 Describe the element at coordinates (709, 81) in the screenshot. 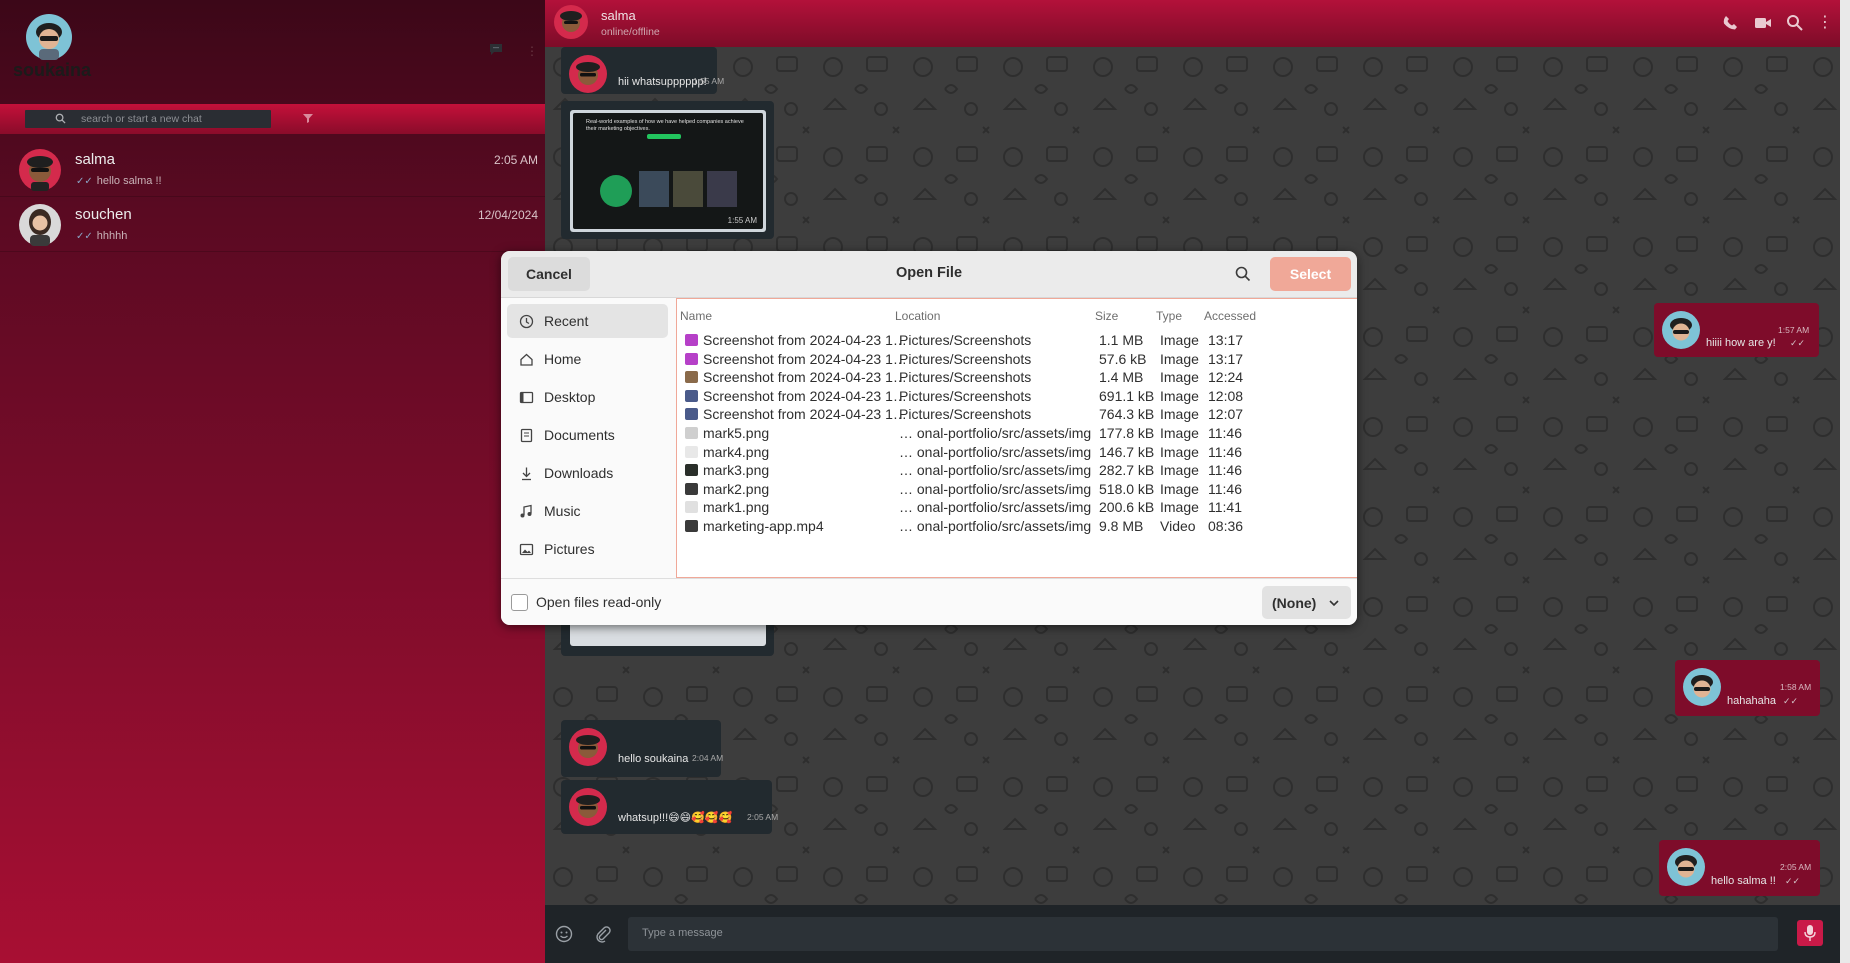

I see `message-time: 1:55 AM` at that location.